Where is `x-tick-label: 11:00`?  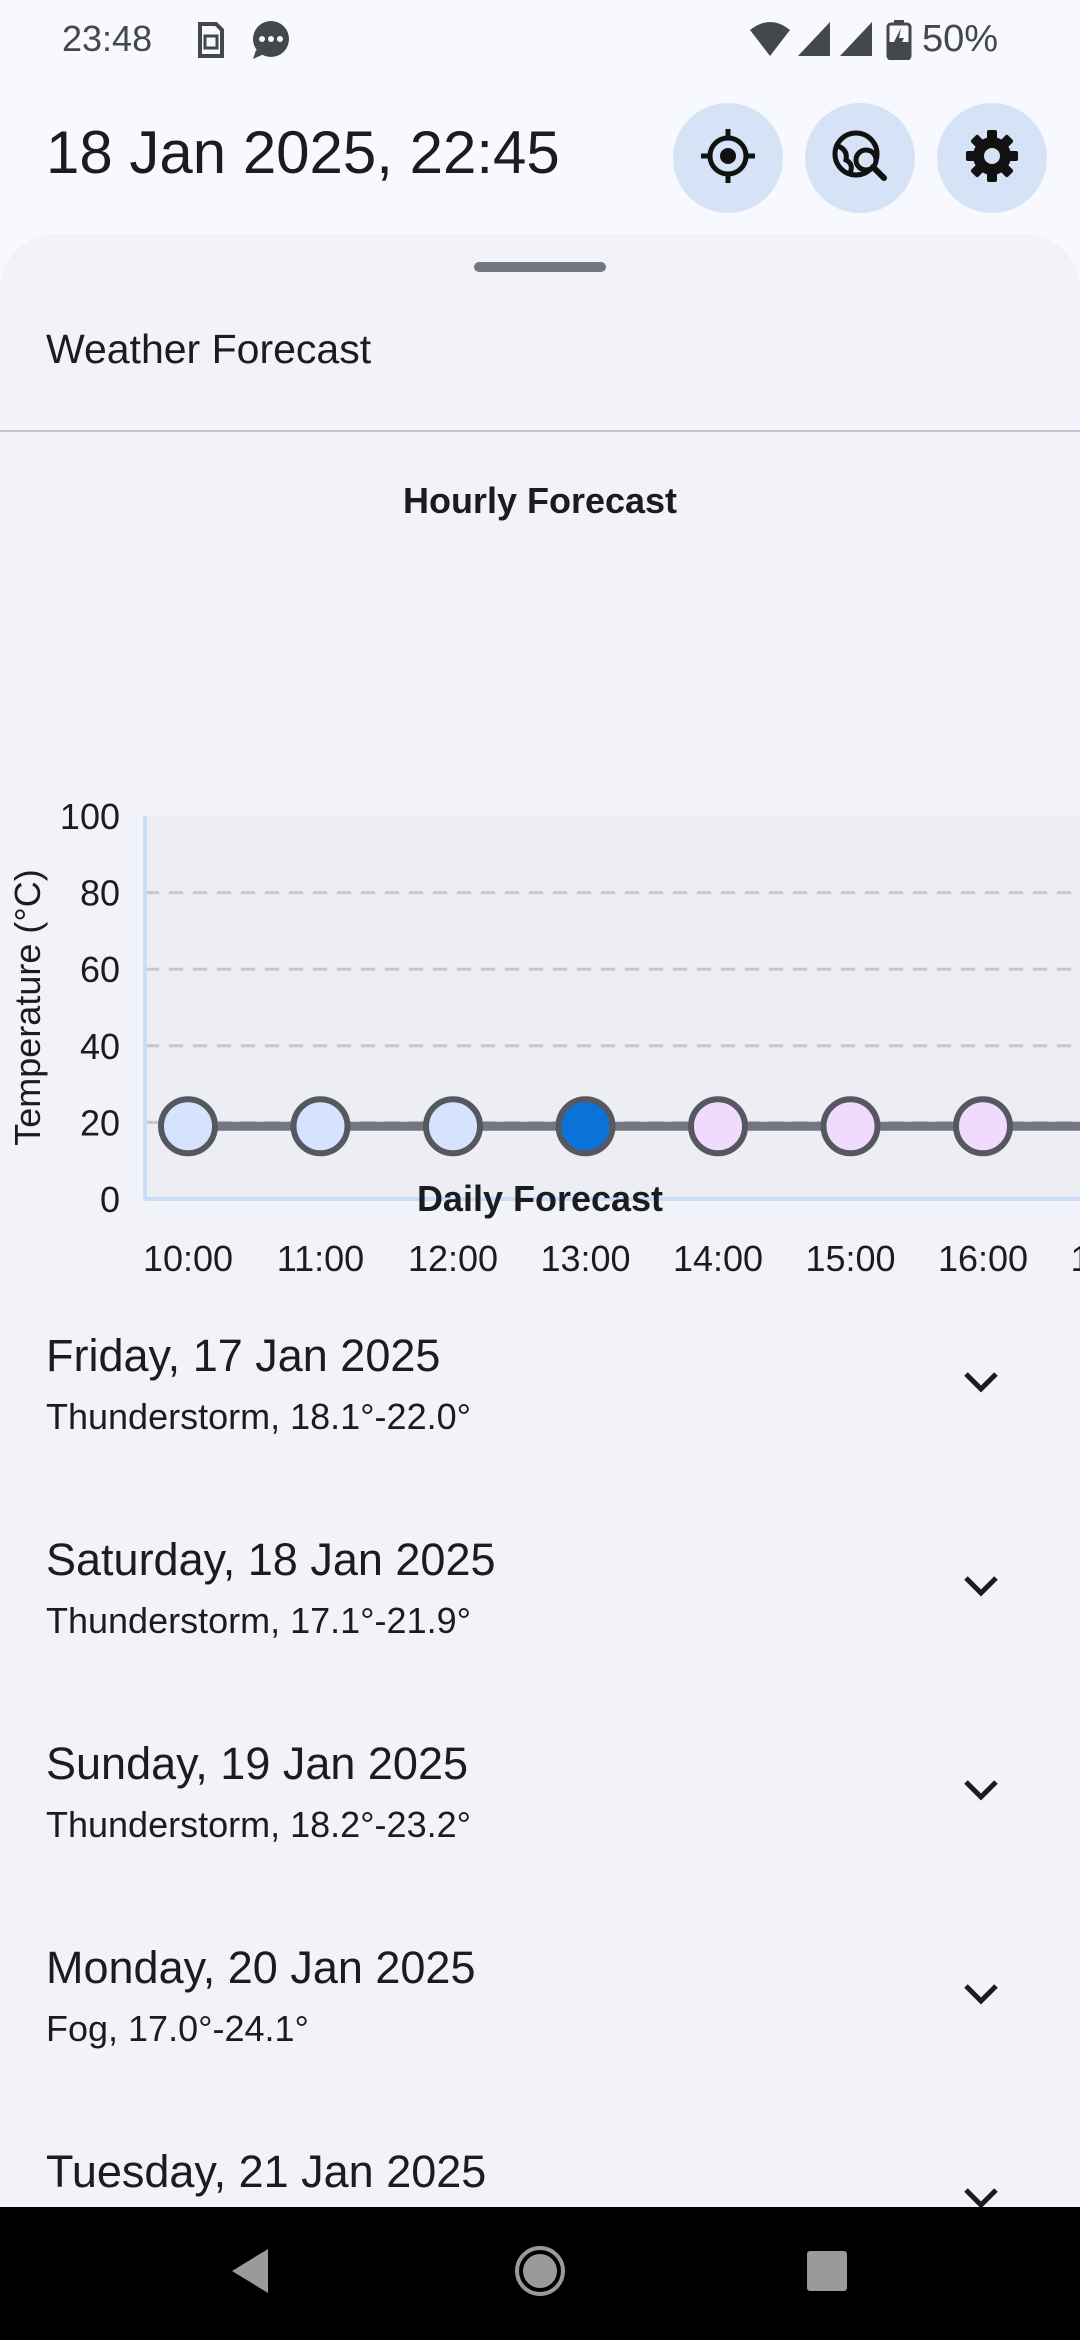
x-tick-label: 11:00 is located at coordinates (320, 1258).